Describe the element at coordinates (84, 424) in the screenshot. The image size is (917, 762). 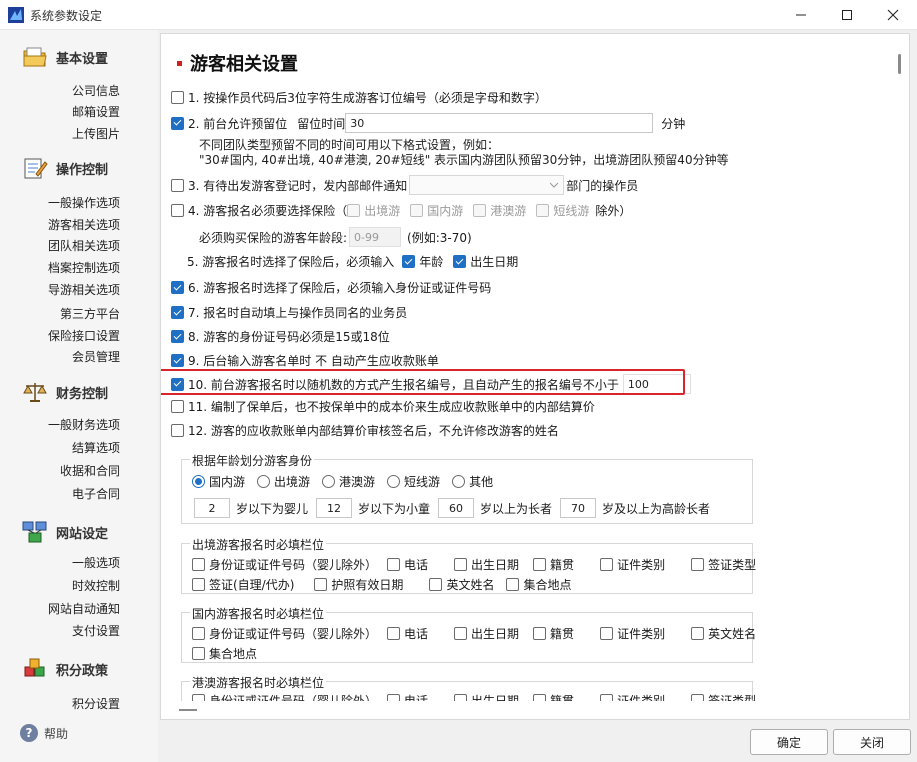
I see `sidebar-item-general-finance: 一般财务选项` at that location.